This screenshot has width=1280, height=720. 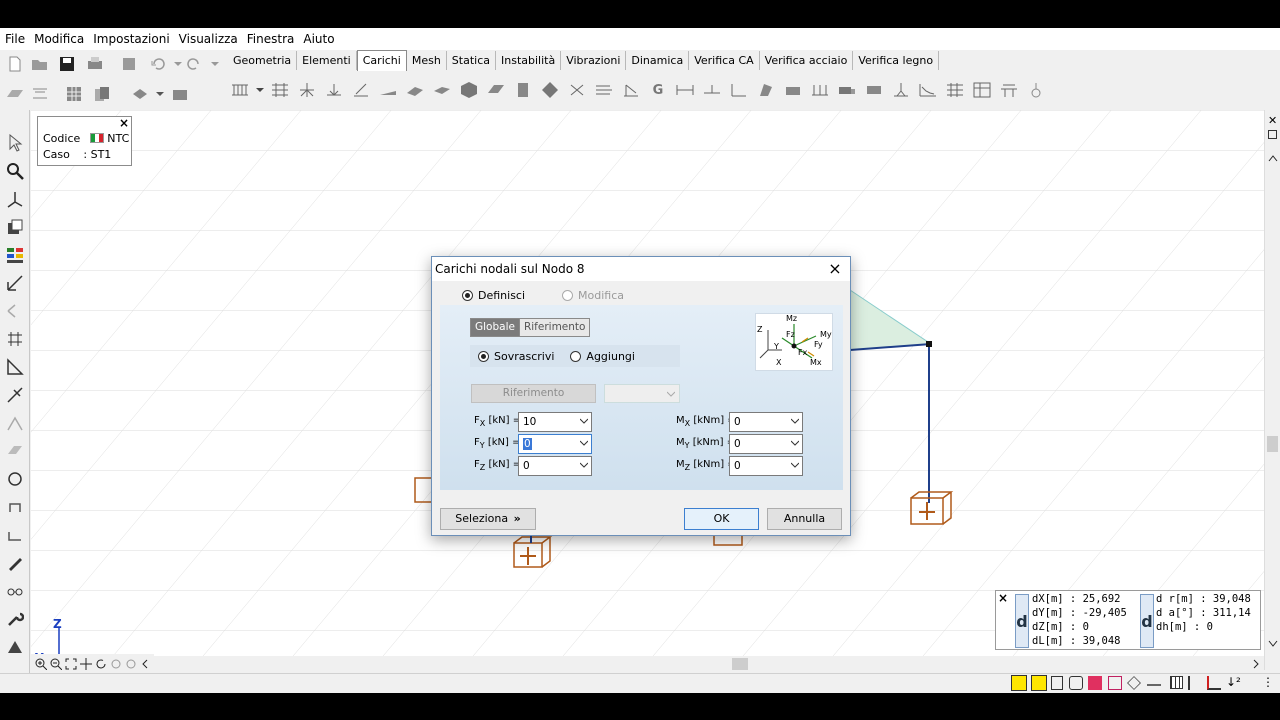 I want to click on horizontal-scrollbar, so click(x=709, y=664).